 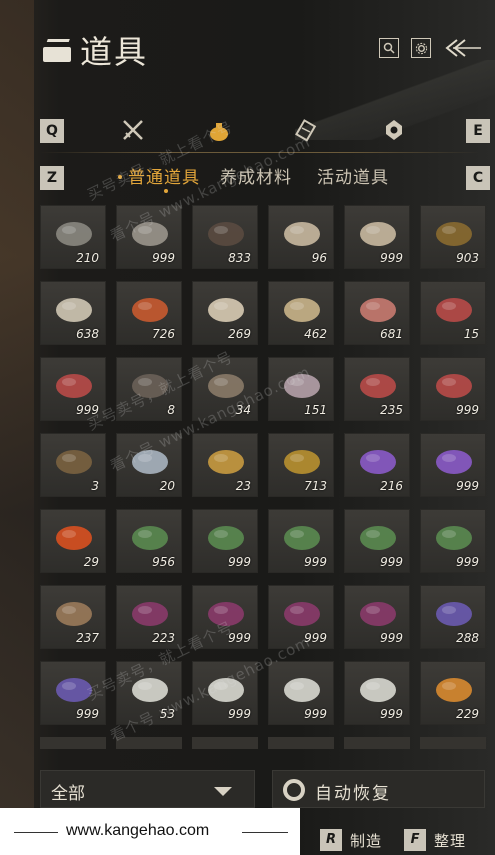 I want to click on crossed-swords-icon, so click(x=133, y=132).